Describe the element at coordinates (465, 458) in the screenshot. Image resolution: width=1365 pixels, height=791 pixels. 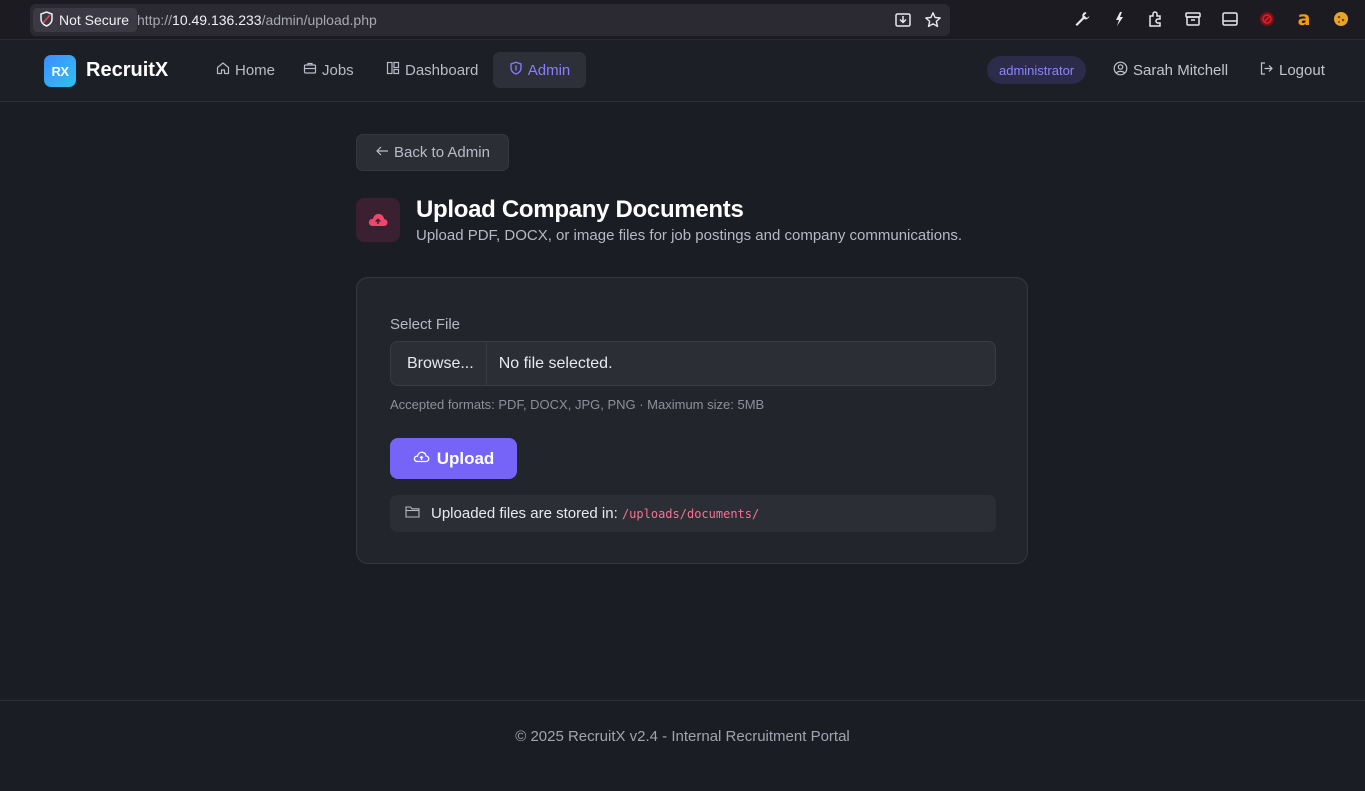
I see `upload-label: Upload` at that location.